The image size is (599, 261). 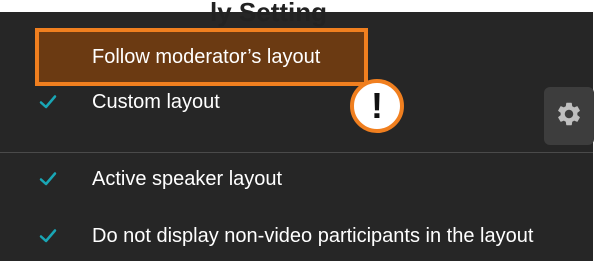 What do you see at coordinates (187, 179) in the screenshot?
I see `active-speaker-layout-label: Active speaker layout` at bounding box center [187, 179].